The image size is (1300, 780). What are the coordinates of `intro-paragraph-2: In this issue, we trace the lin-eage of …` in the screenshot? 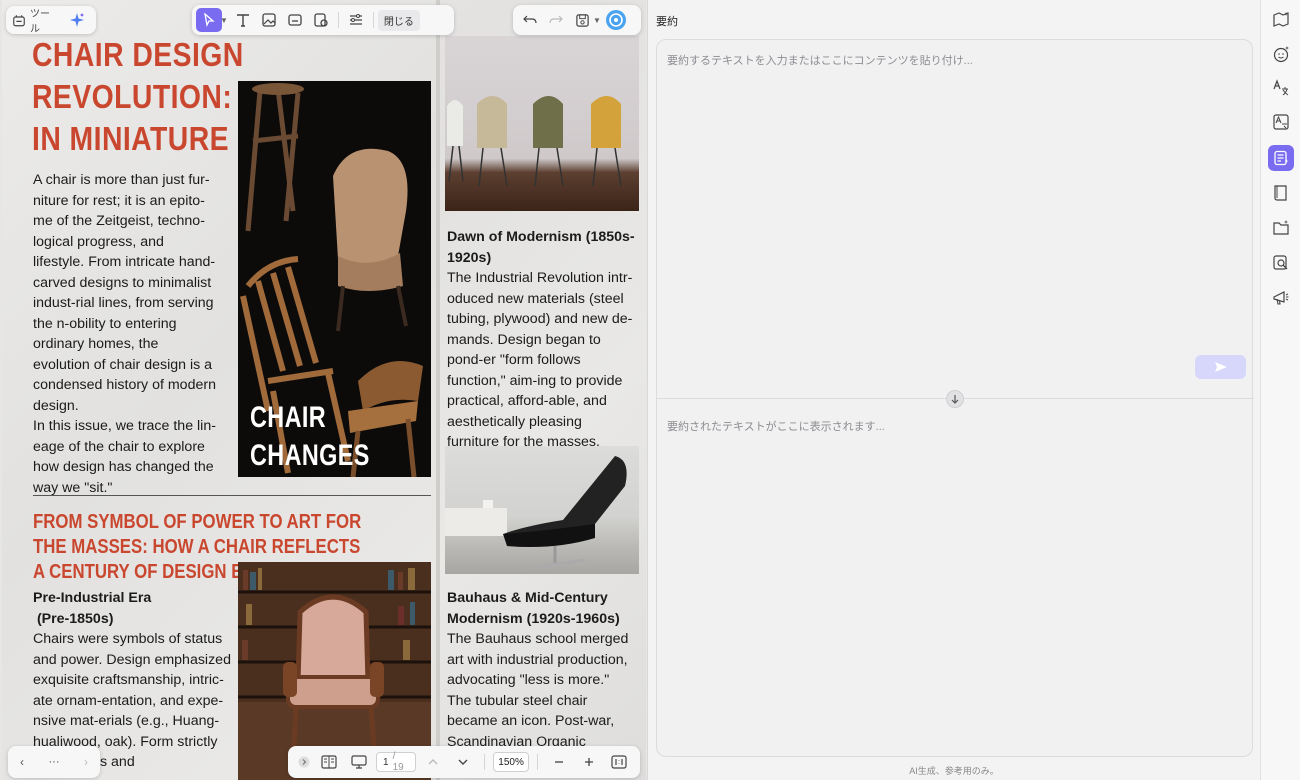 It's located at (124, 457).